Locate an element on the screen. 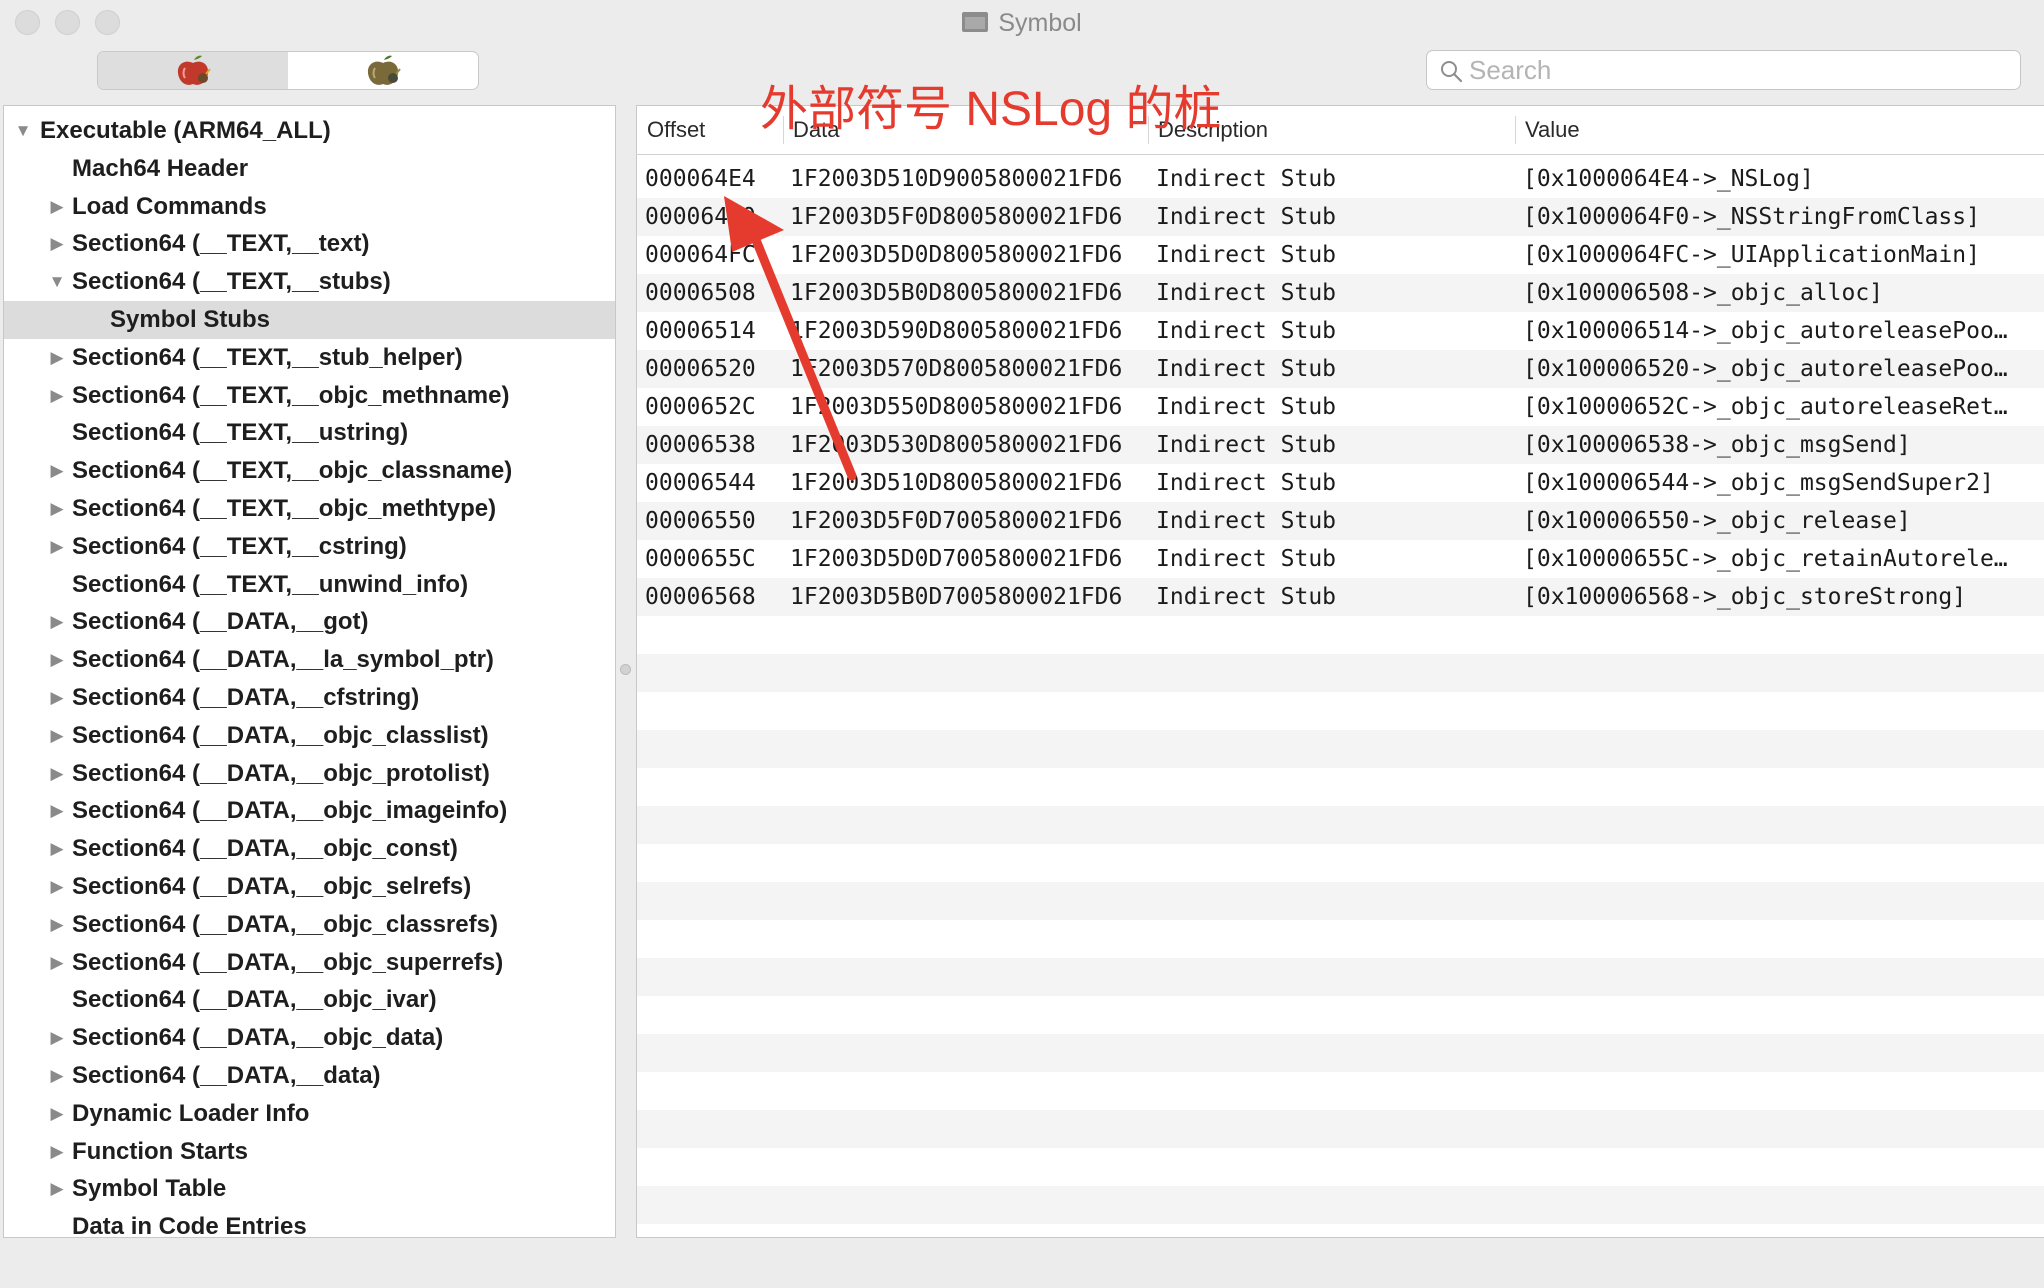  sidebar-item-label: Load Commands is located at coordinates (169, 206).